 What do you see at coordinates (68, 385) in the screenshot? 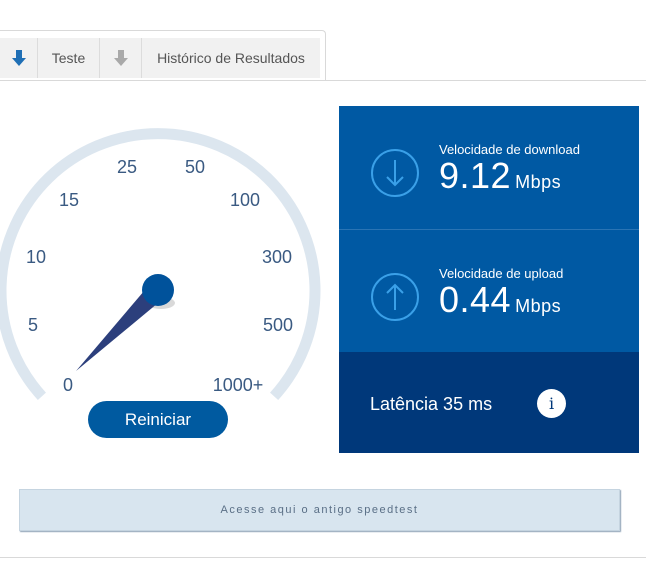
I see `gauge-label-0: 0` at bounding box center [68, 385].